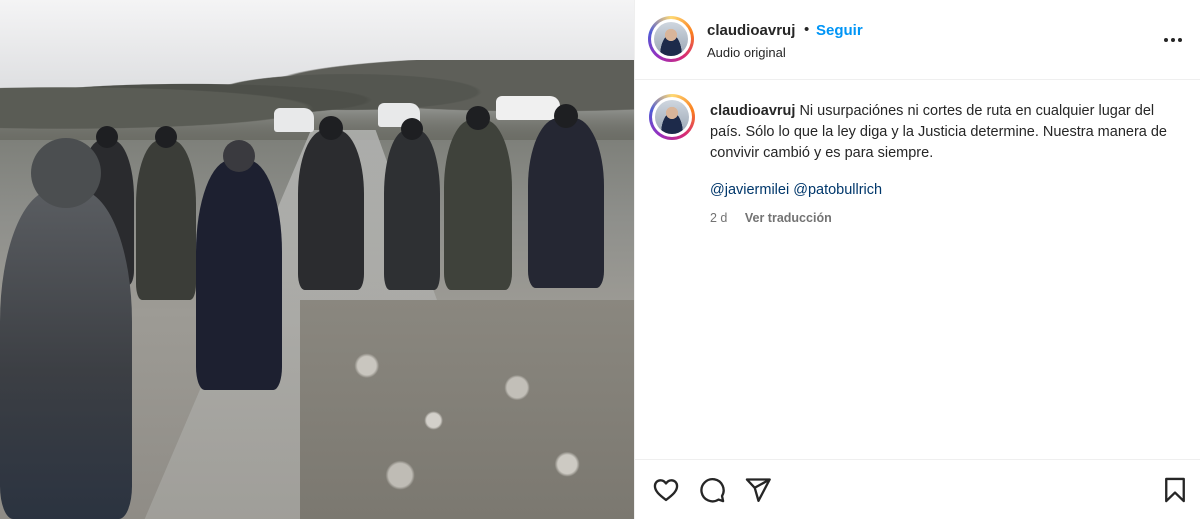 The image size is (1200, 519). I want to click on heart-icon, so click(666, 490).